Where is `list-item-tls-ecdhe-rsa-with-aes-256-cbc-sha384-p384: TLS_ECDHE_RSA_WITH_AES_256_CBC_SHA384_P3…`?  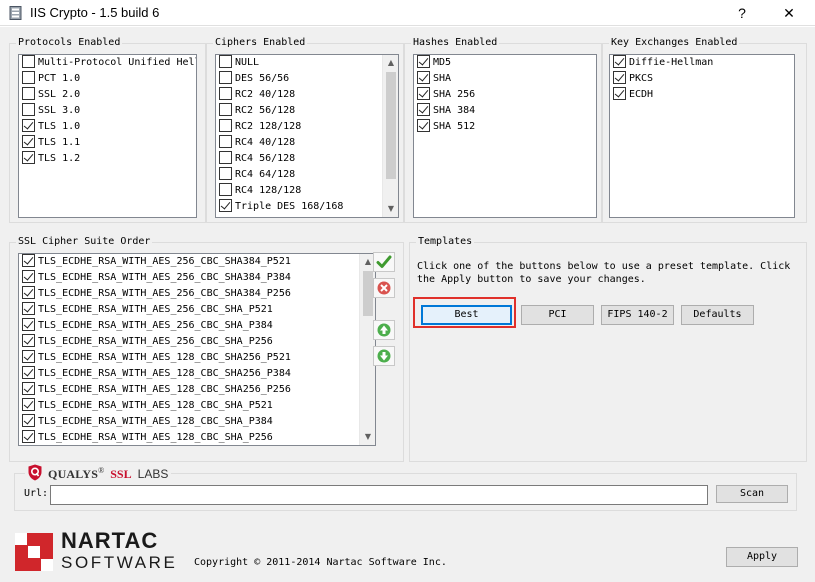
list-item-tls-ecdhe-rsa-with-aes-256-cbc-sha384-p384: TLS_ECDHE_RSA_WITH_AES_256_CBC_SHA384_P3… is located at coordinates (197, 278).